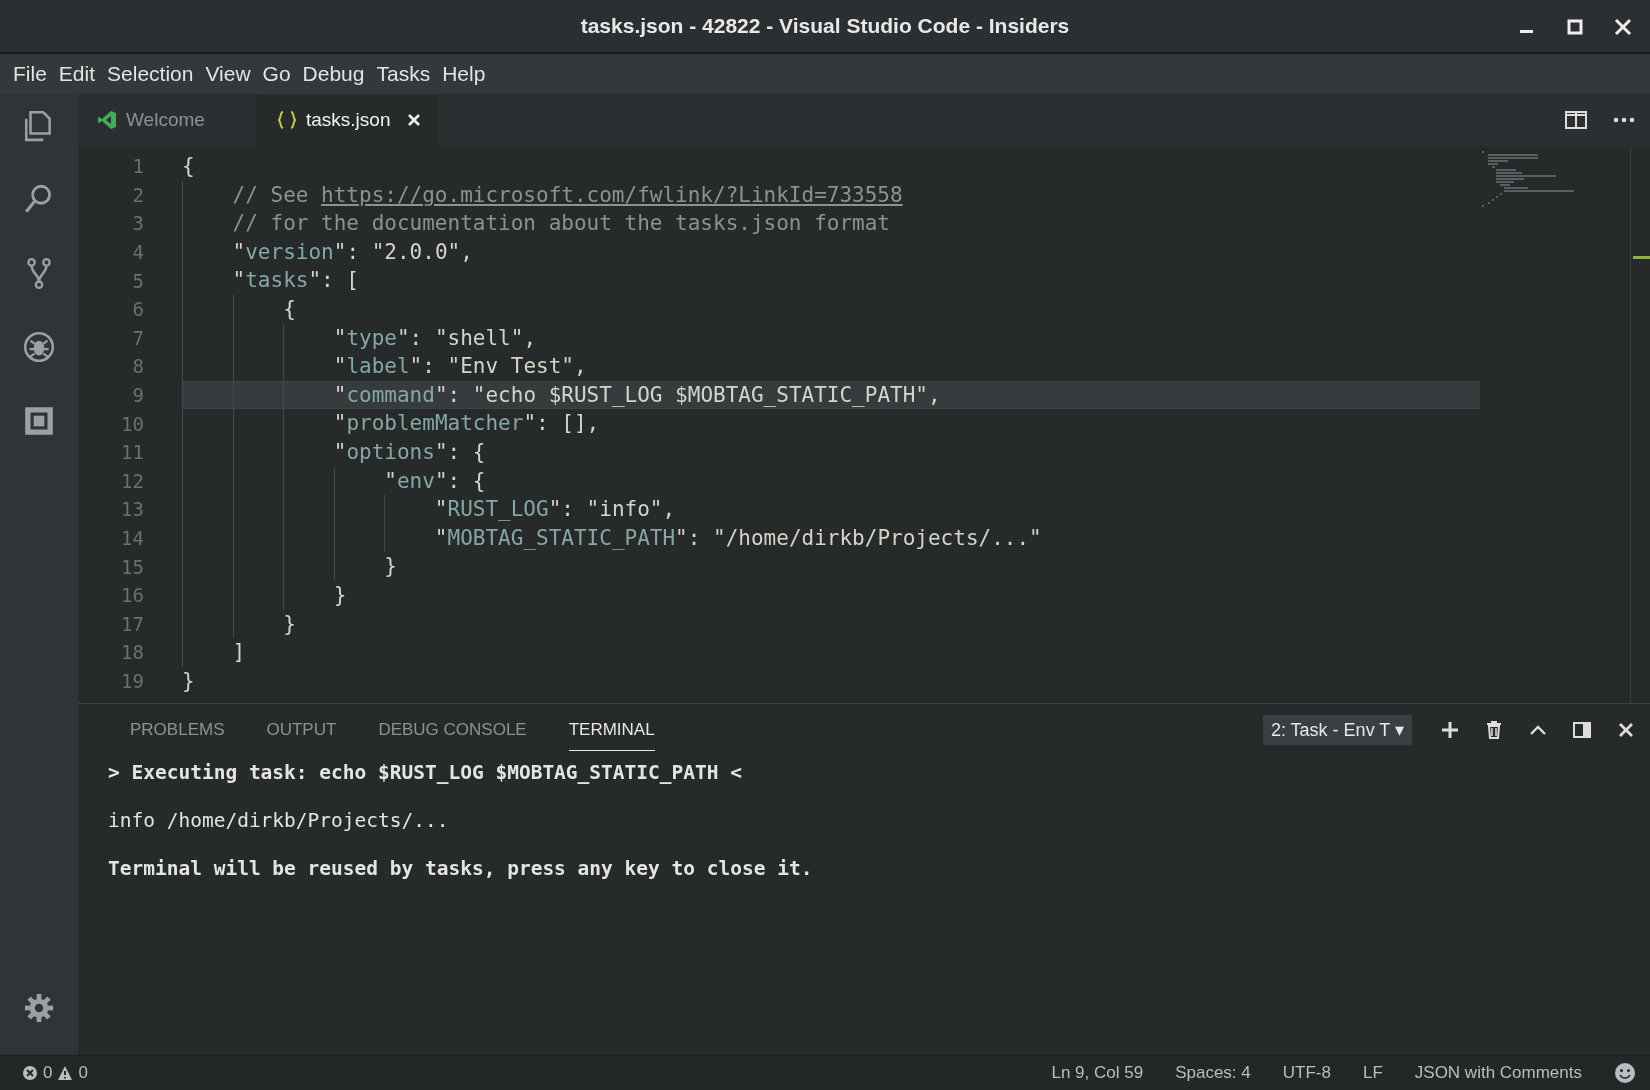 This screenshot has width=1650, height=1090. What do you see at coordinates (132, 623) in the screenshot?
I see `line-number: 17` at bounding box center [132, 623].